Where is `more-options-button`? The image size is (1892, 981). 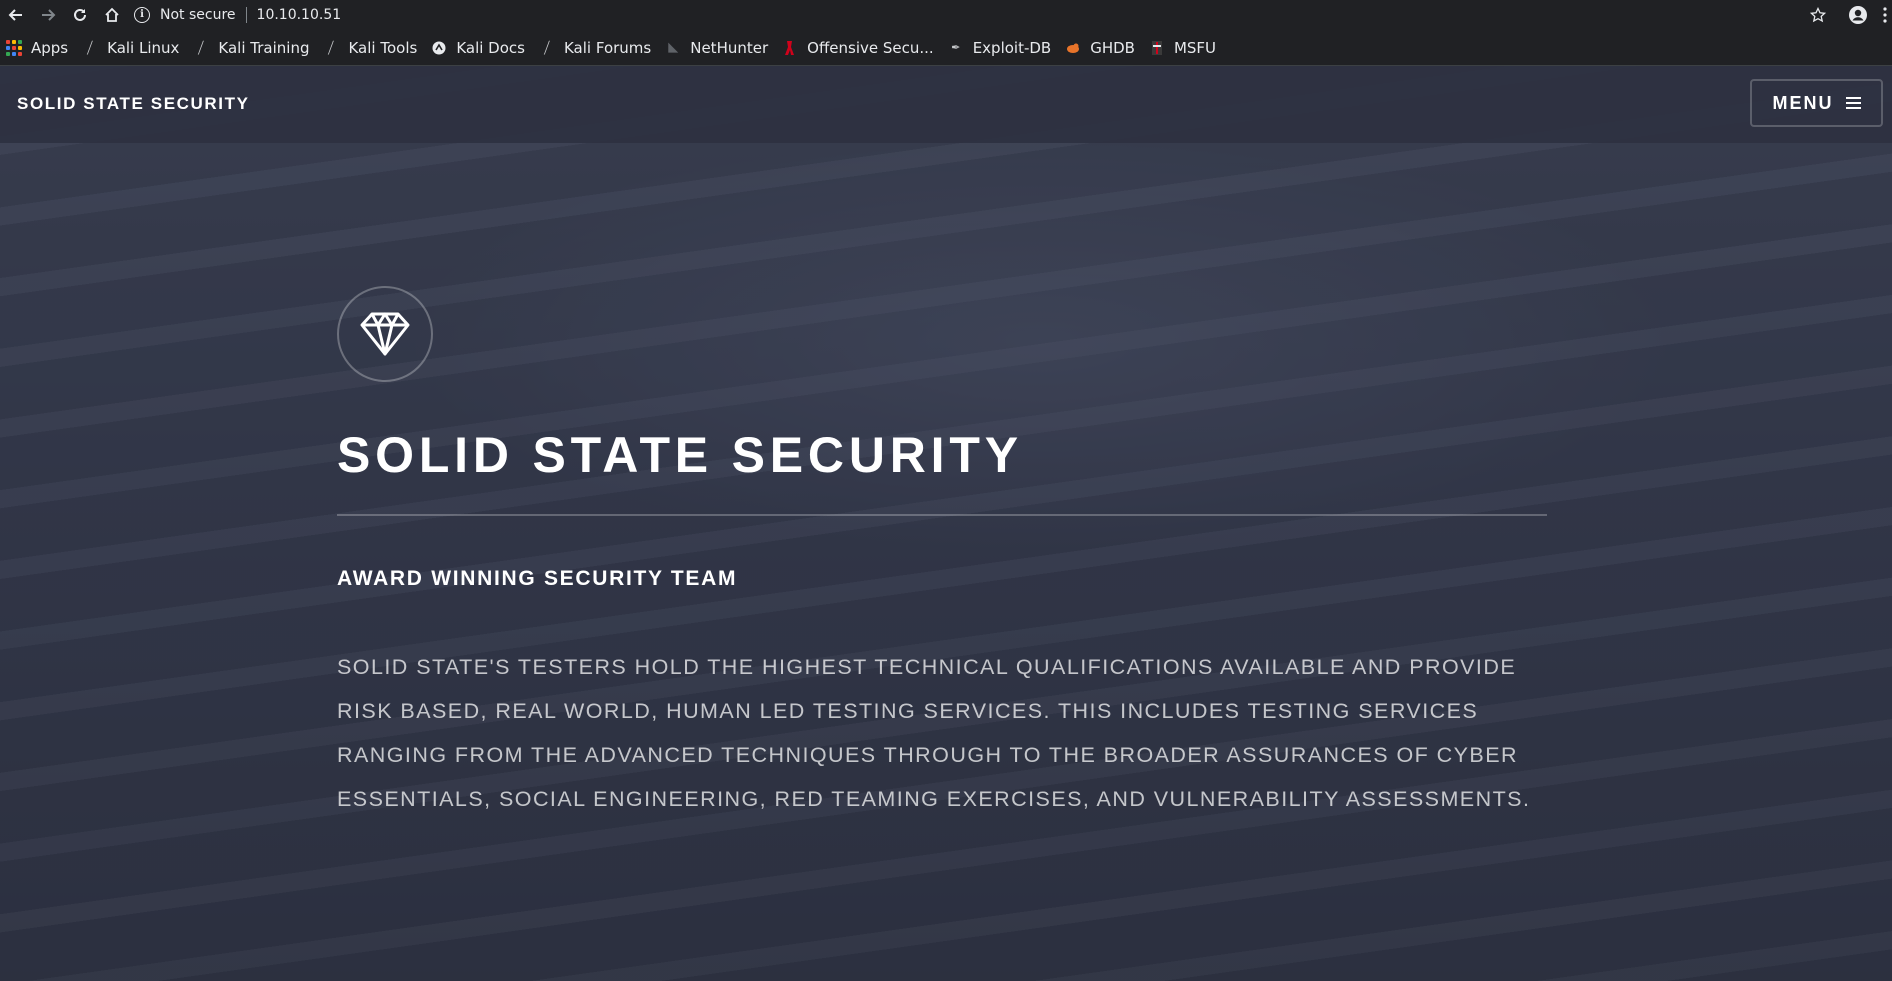
more-options-button is located at coordinates (1885, 15).